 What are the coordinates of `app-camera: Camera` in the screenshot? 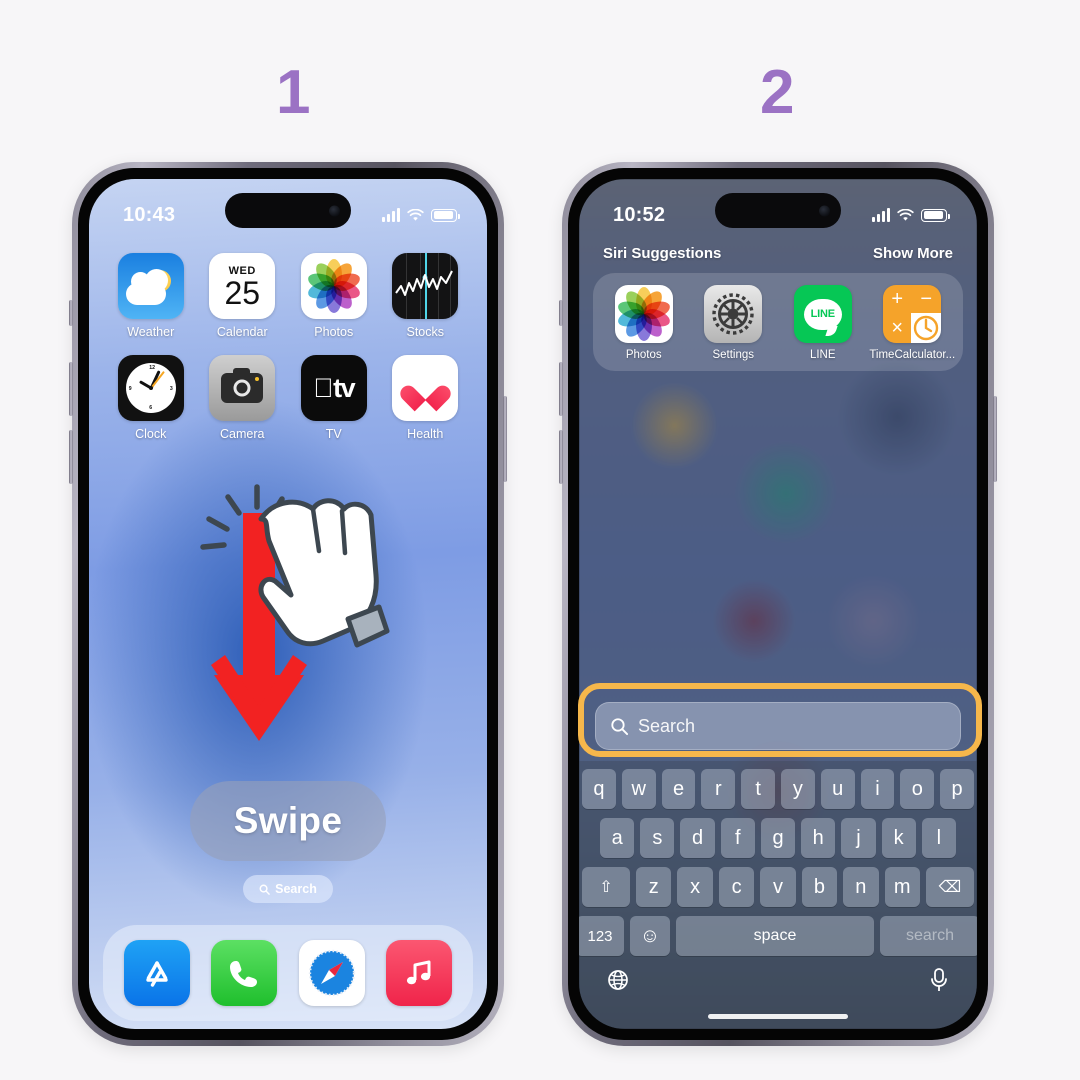 It's located at (243, 398).